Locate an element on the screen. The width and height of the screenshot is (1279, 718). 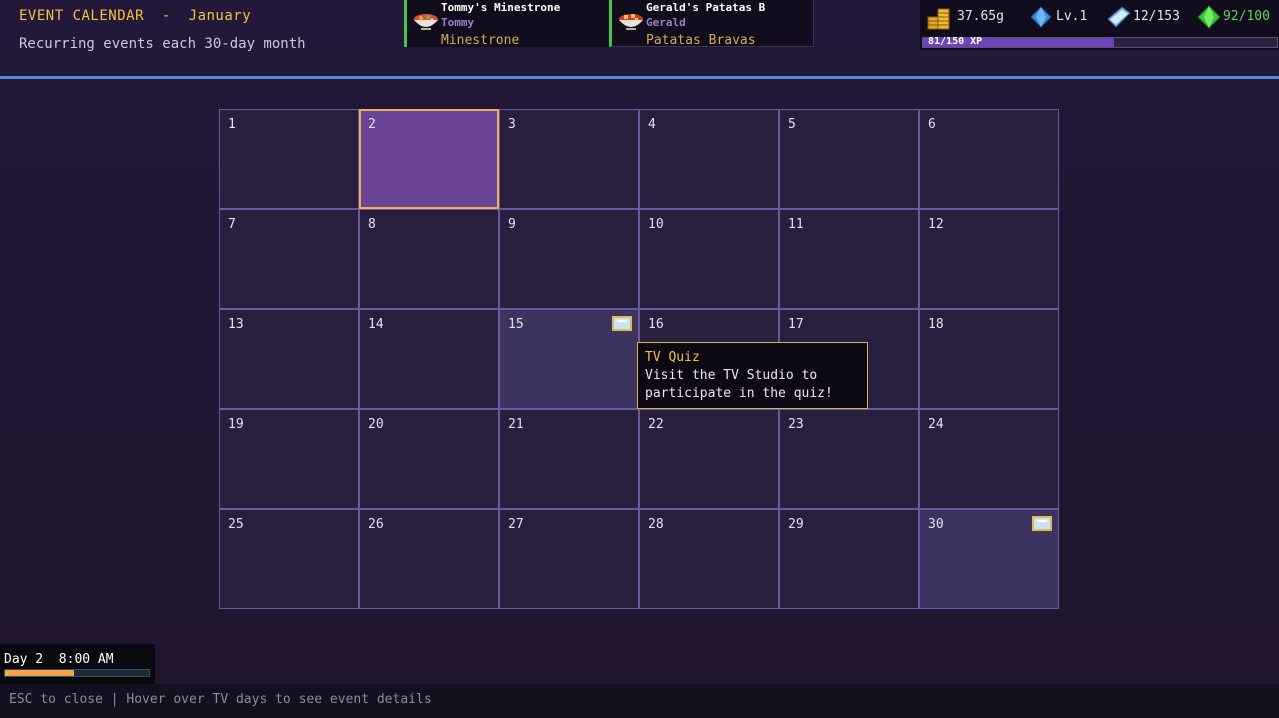
order-customer: Gerald is located at coordinates (666, 22).